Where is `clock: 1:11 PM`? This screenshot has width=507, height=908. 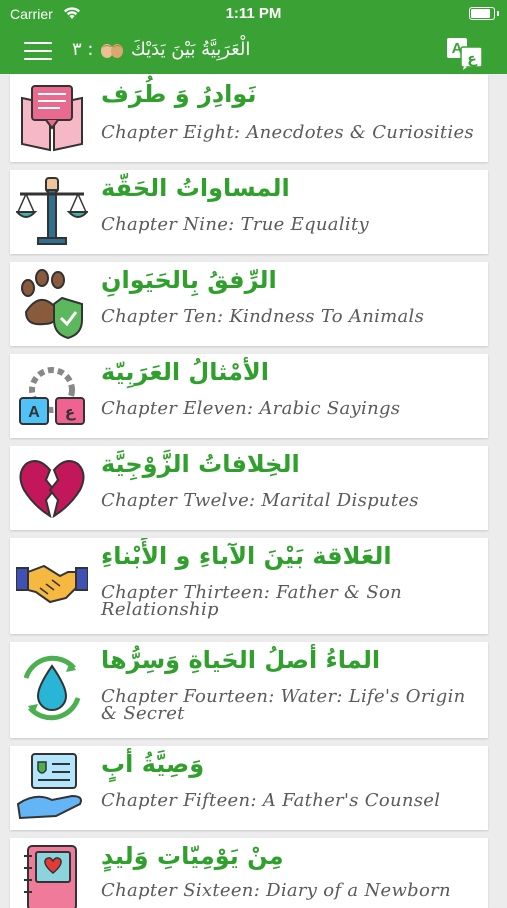 clock: 1:11 PM is located at coordinates (253, 13).